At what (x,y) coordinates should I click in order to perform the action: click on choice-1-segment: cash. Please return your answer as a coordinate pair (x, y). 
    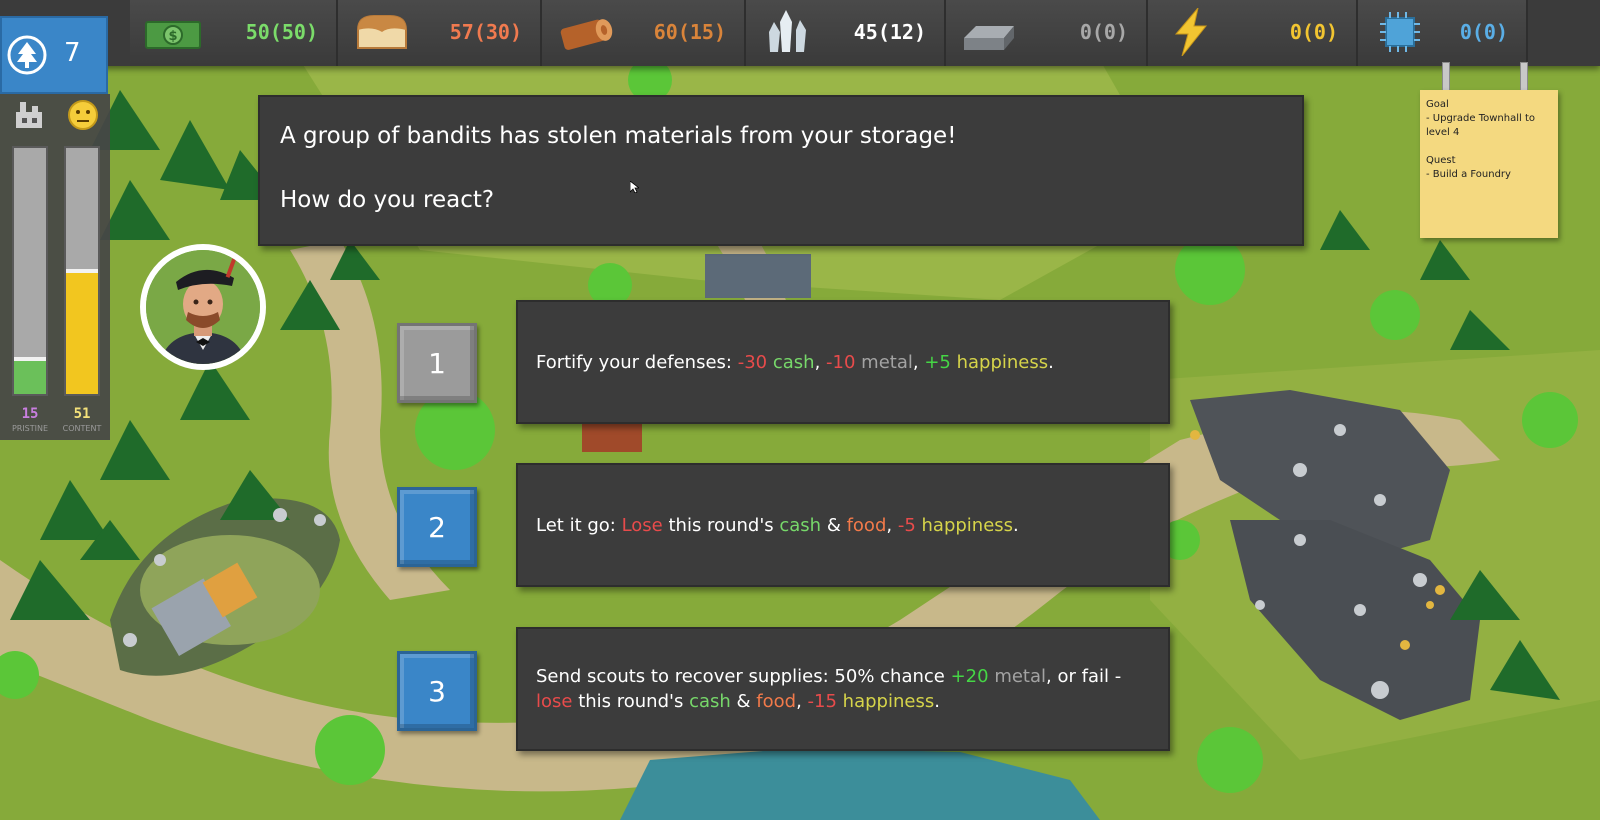
    Looking at the image, I should click on (793, 362).